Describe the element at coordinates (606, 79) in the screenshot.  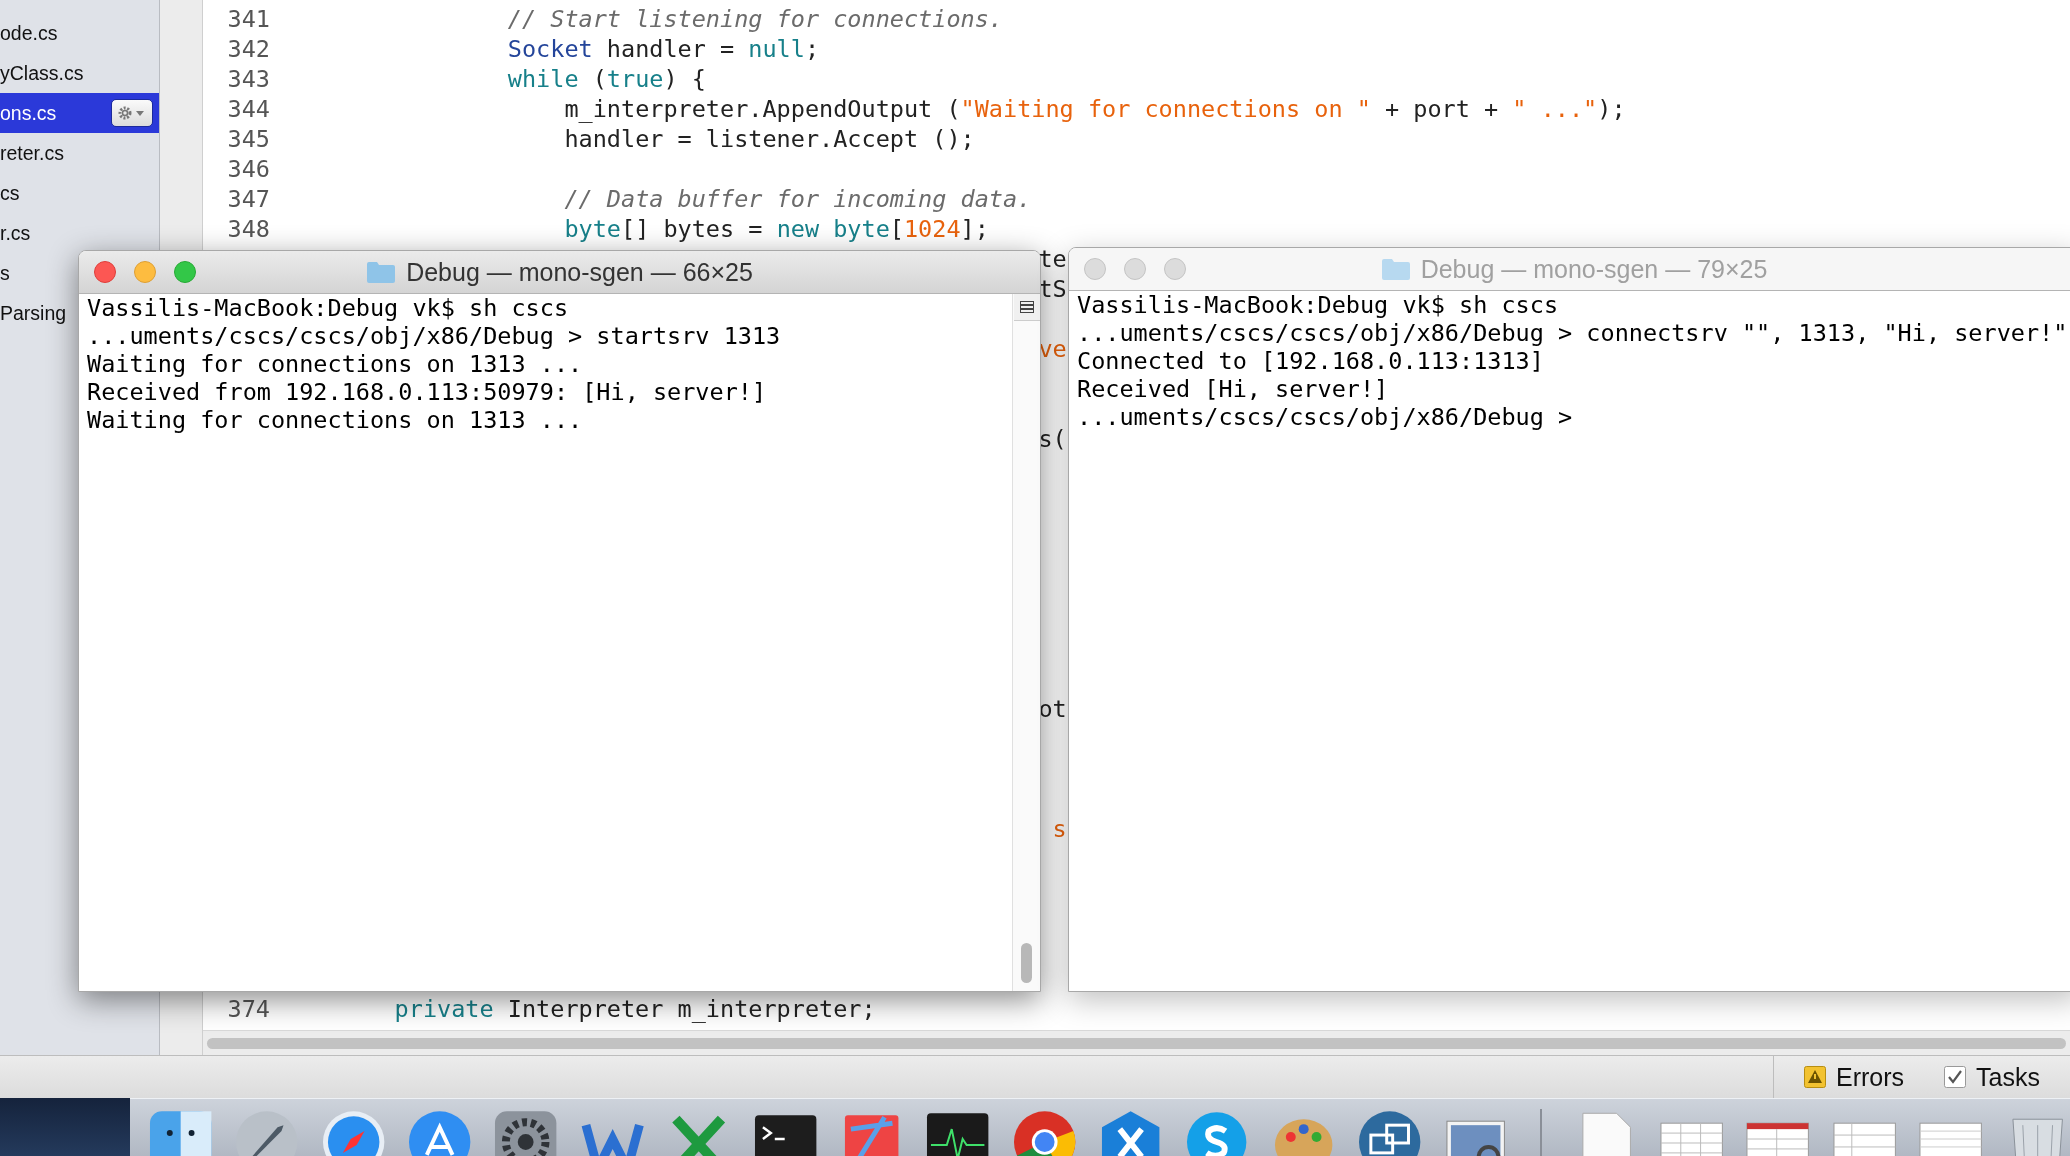
I see `code-line: while (true) {` at that location.